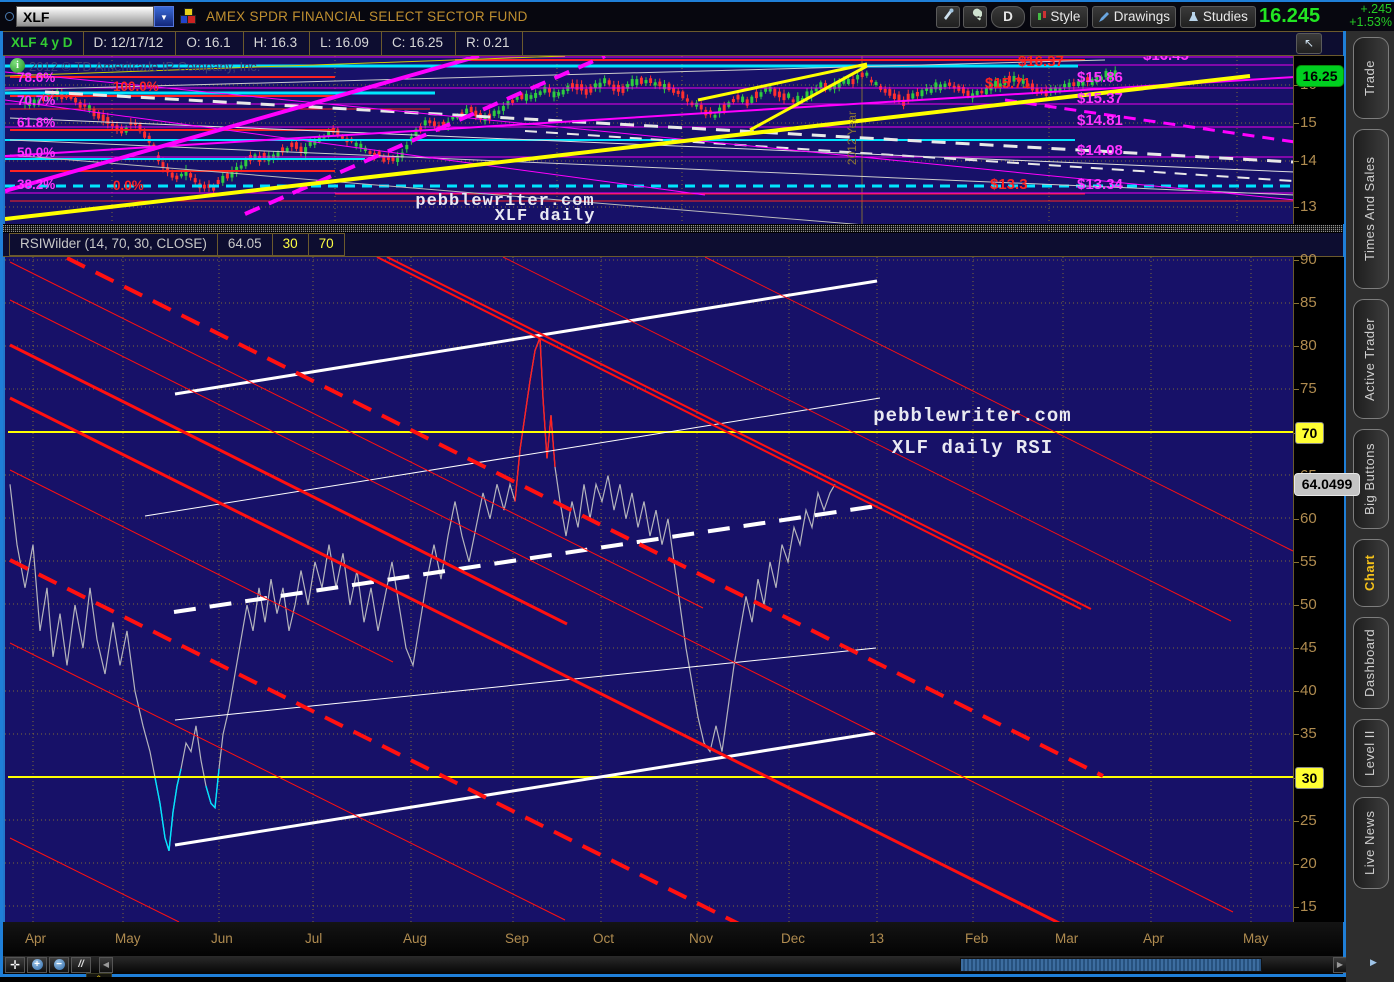 This screenshot has width=1394, height=982. What do you see at coordinates (113, 244) in the screenshot?
I see `rsi-study-name: RSIWilder (14, 70, 30, CLOSE)` at bounding box center [113, 244].